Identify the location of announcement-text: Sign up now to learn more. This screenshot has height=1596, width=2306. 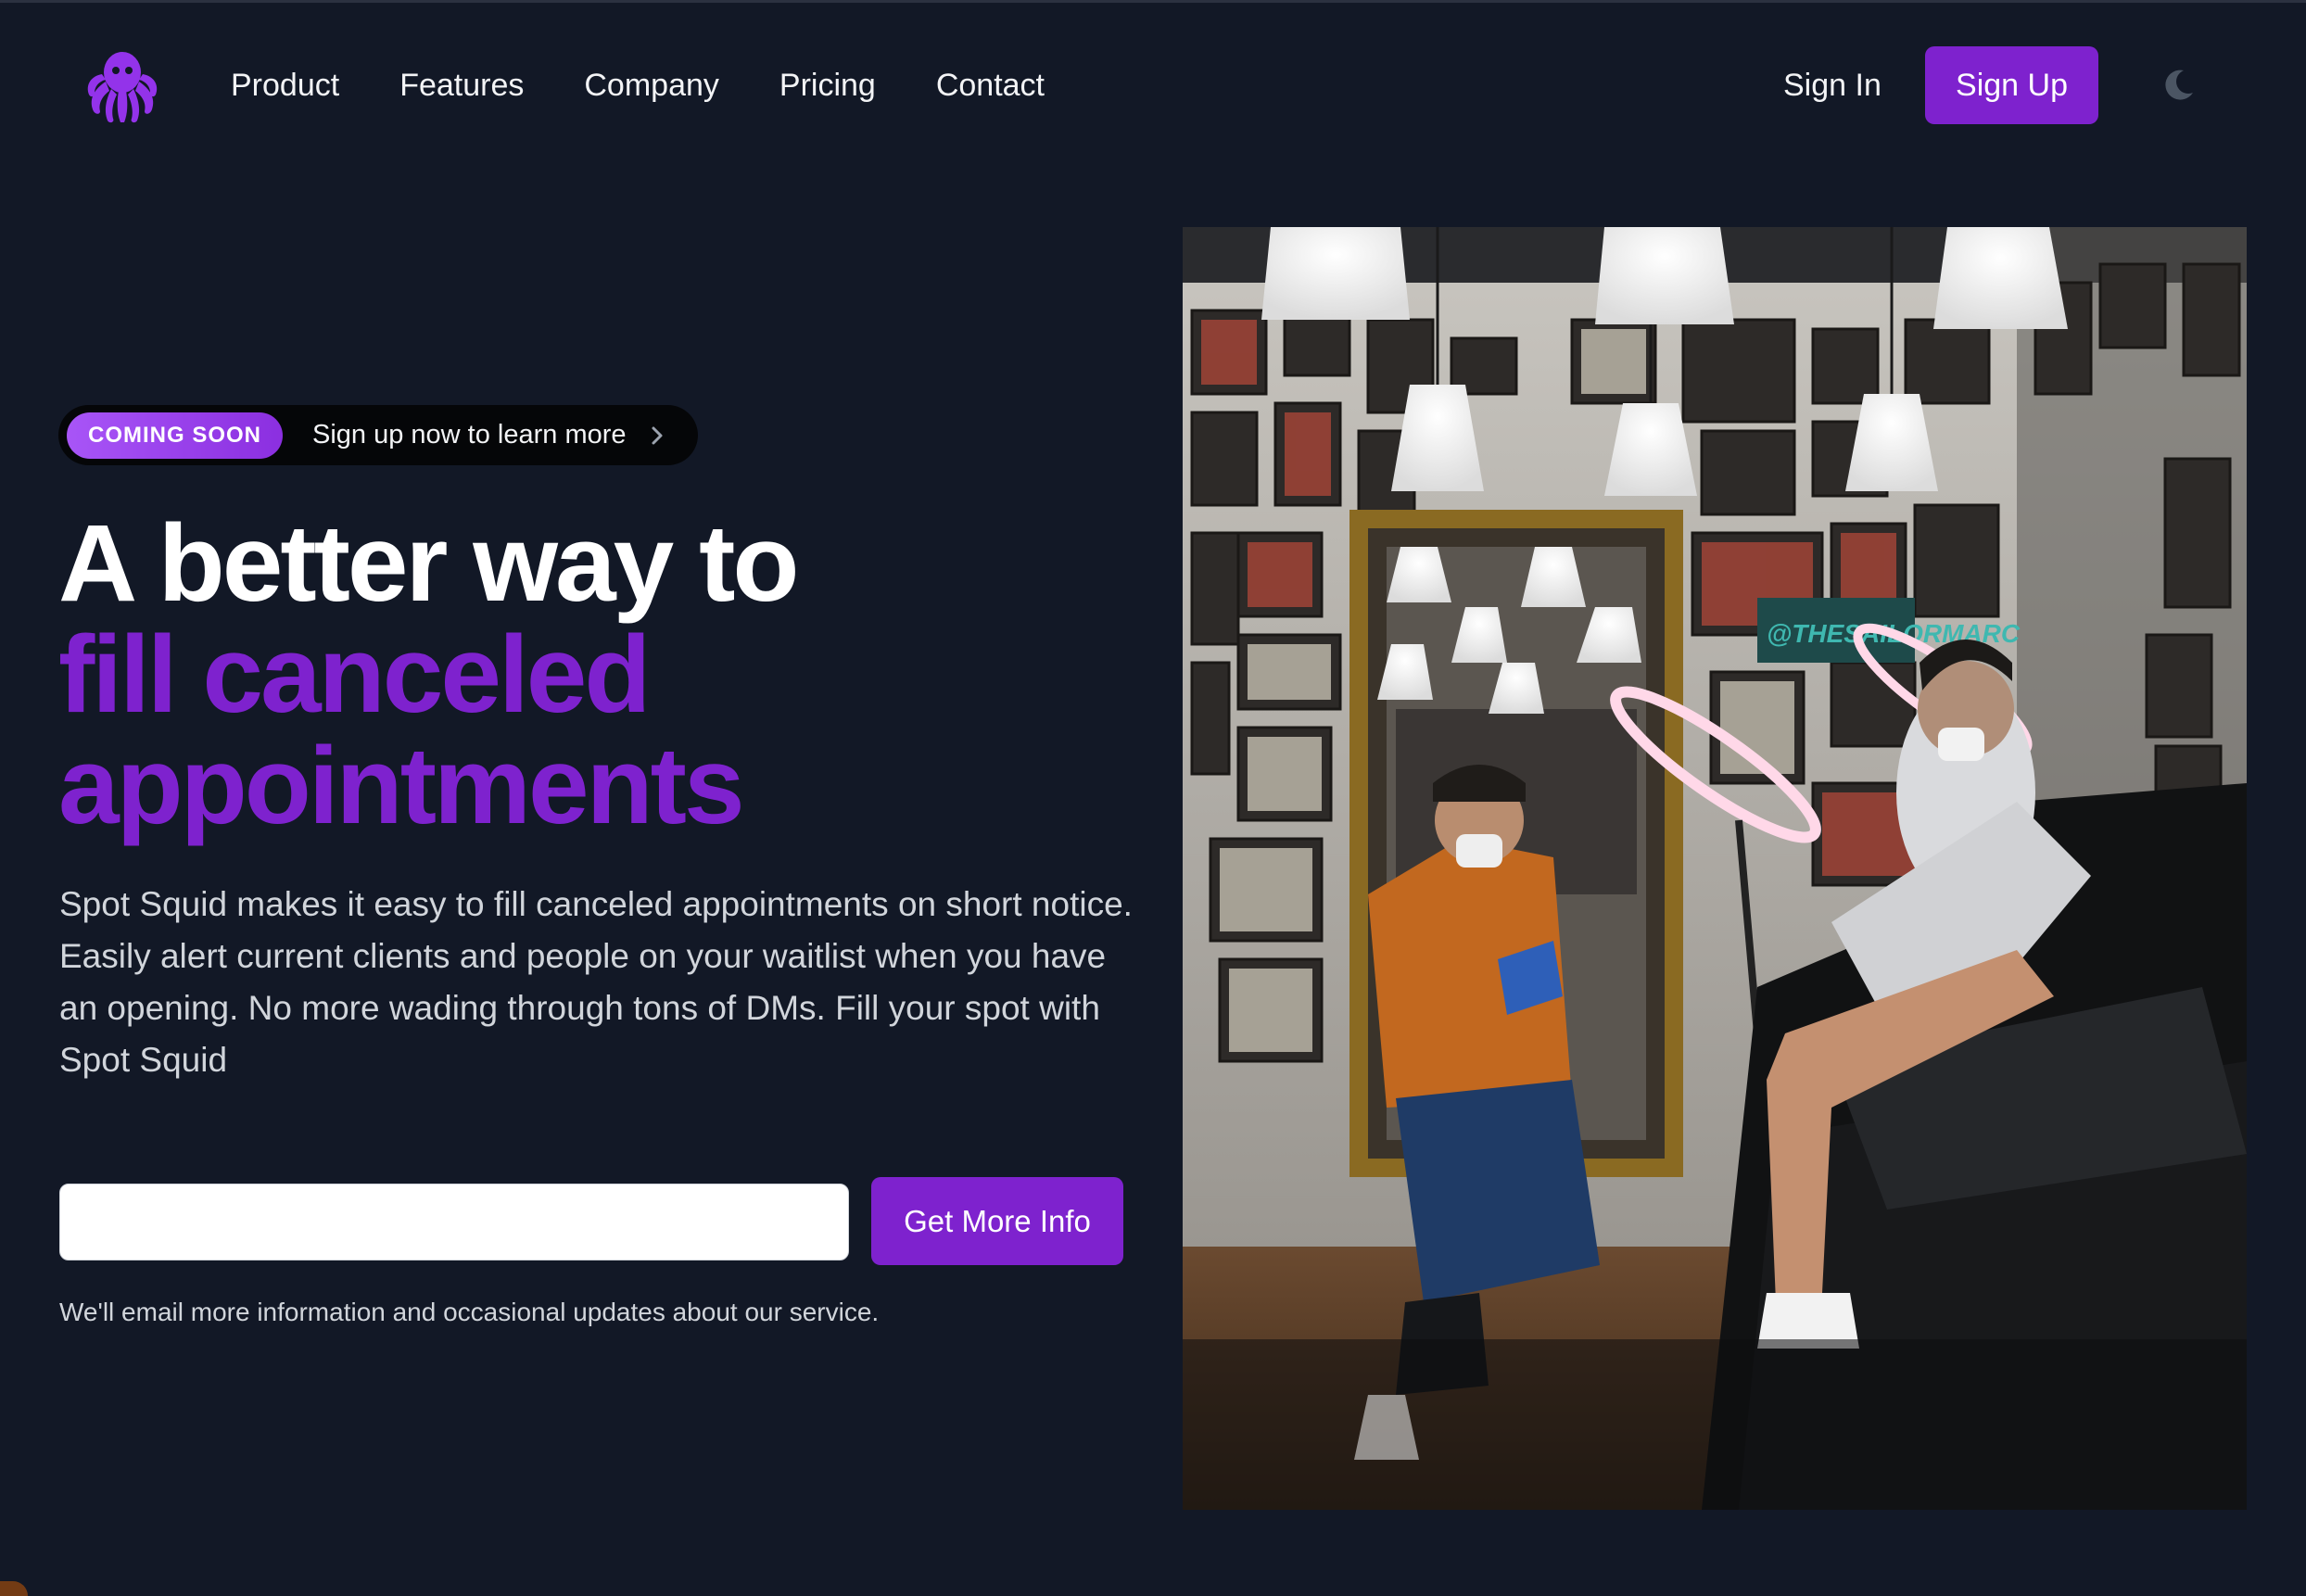
(469, 435).